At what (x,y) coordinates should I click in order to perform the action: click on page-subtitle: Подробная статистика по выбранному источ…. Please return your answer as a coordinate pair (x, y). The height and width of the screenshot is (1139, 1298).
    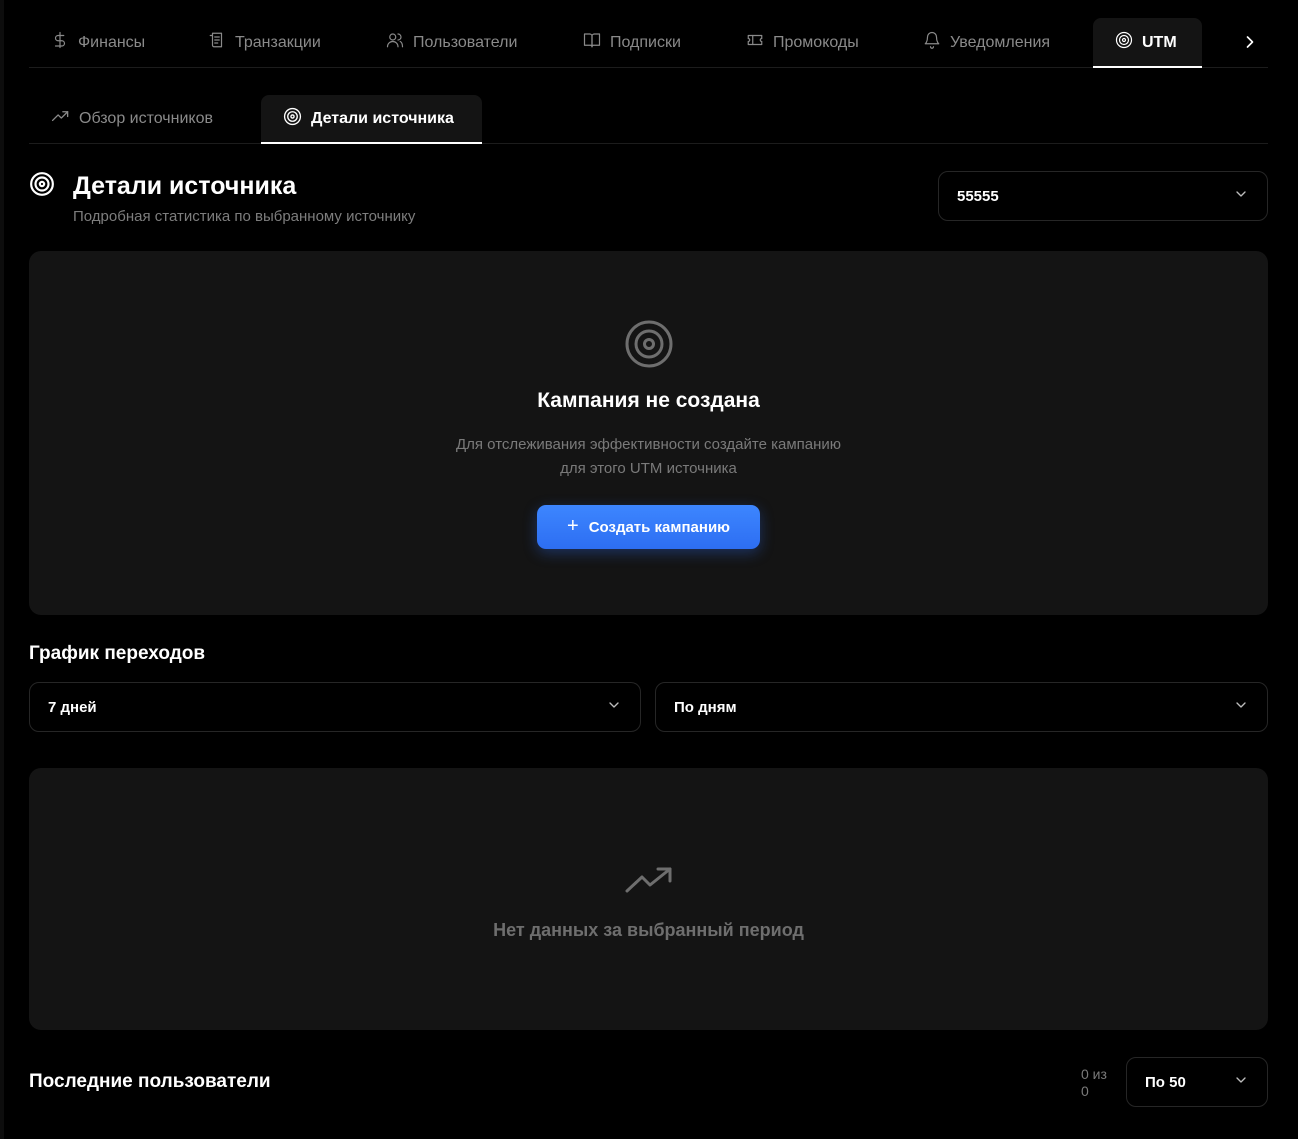
    Looking at the image, I should click on (244, 216).